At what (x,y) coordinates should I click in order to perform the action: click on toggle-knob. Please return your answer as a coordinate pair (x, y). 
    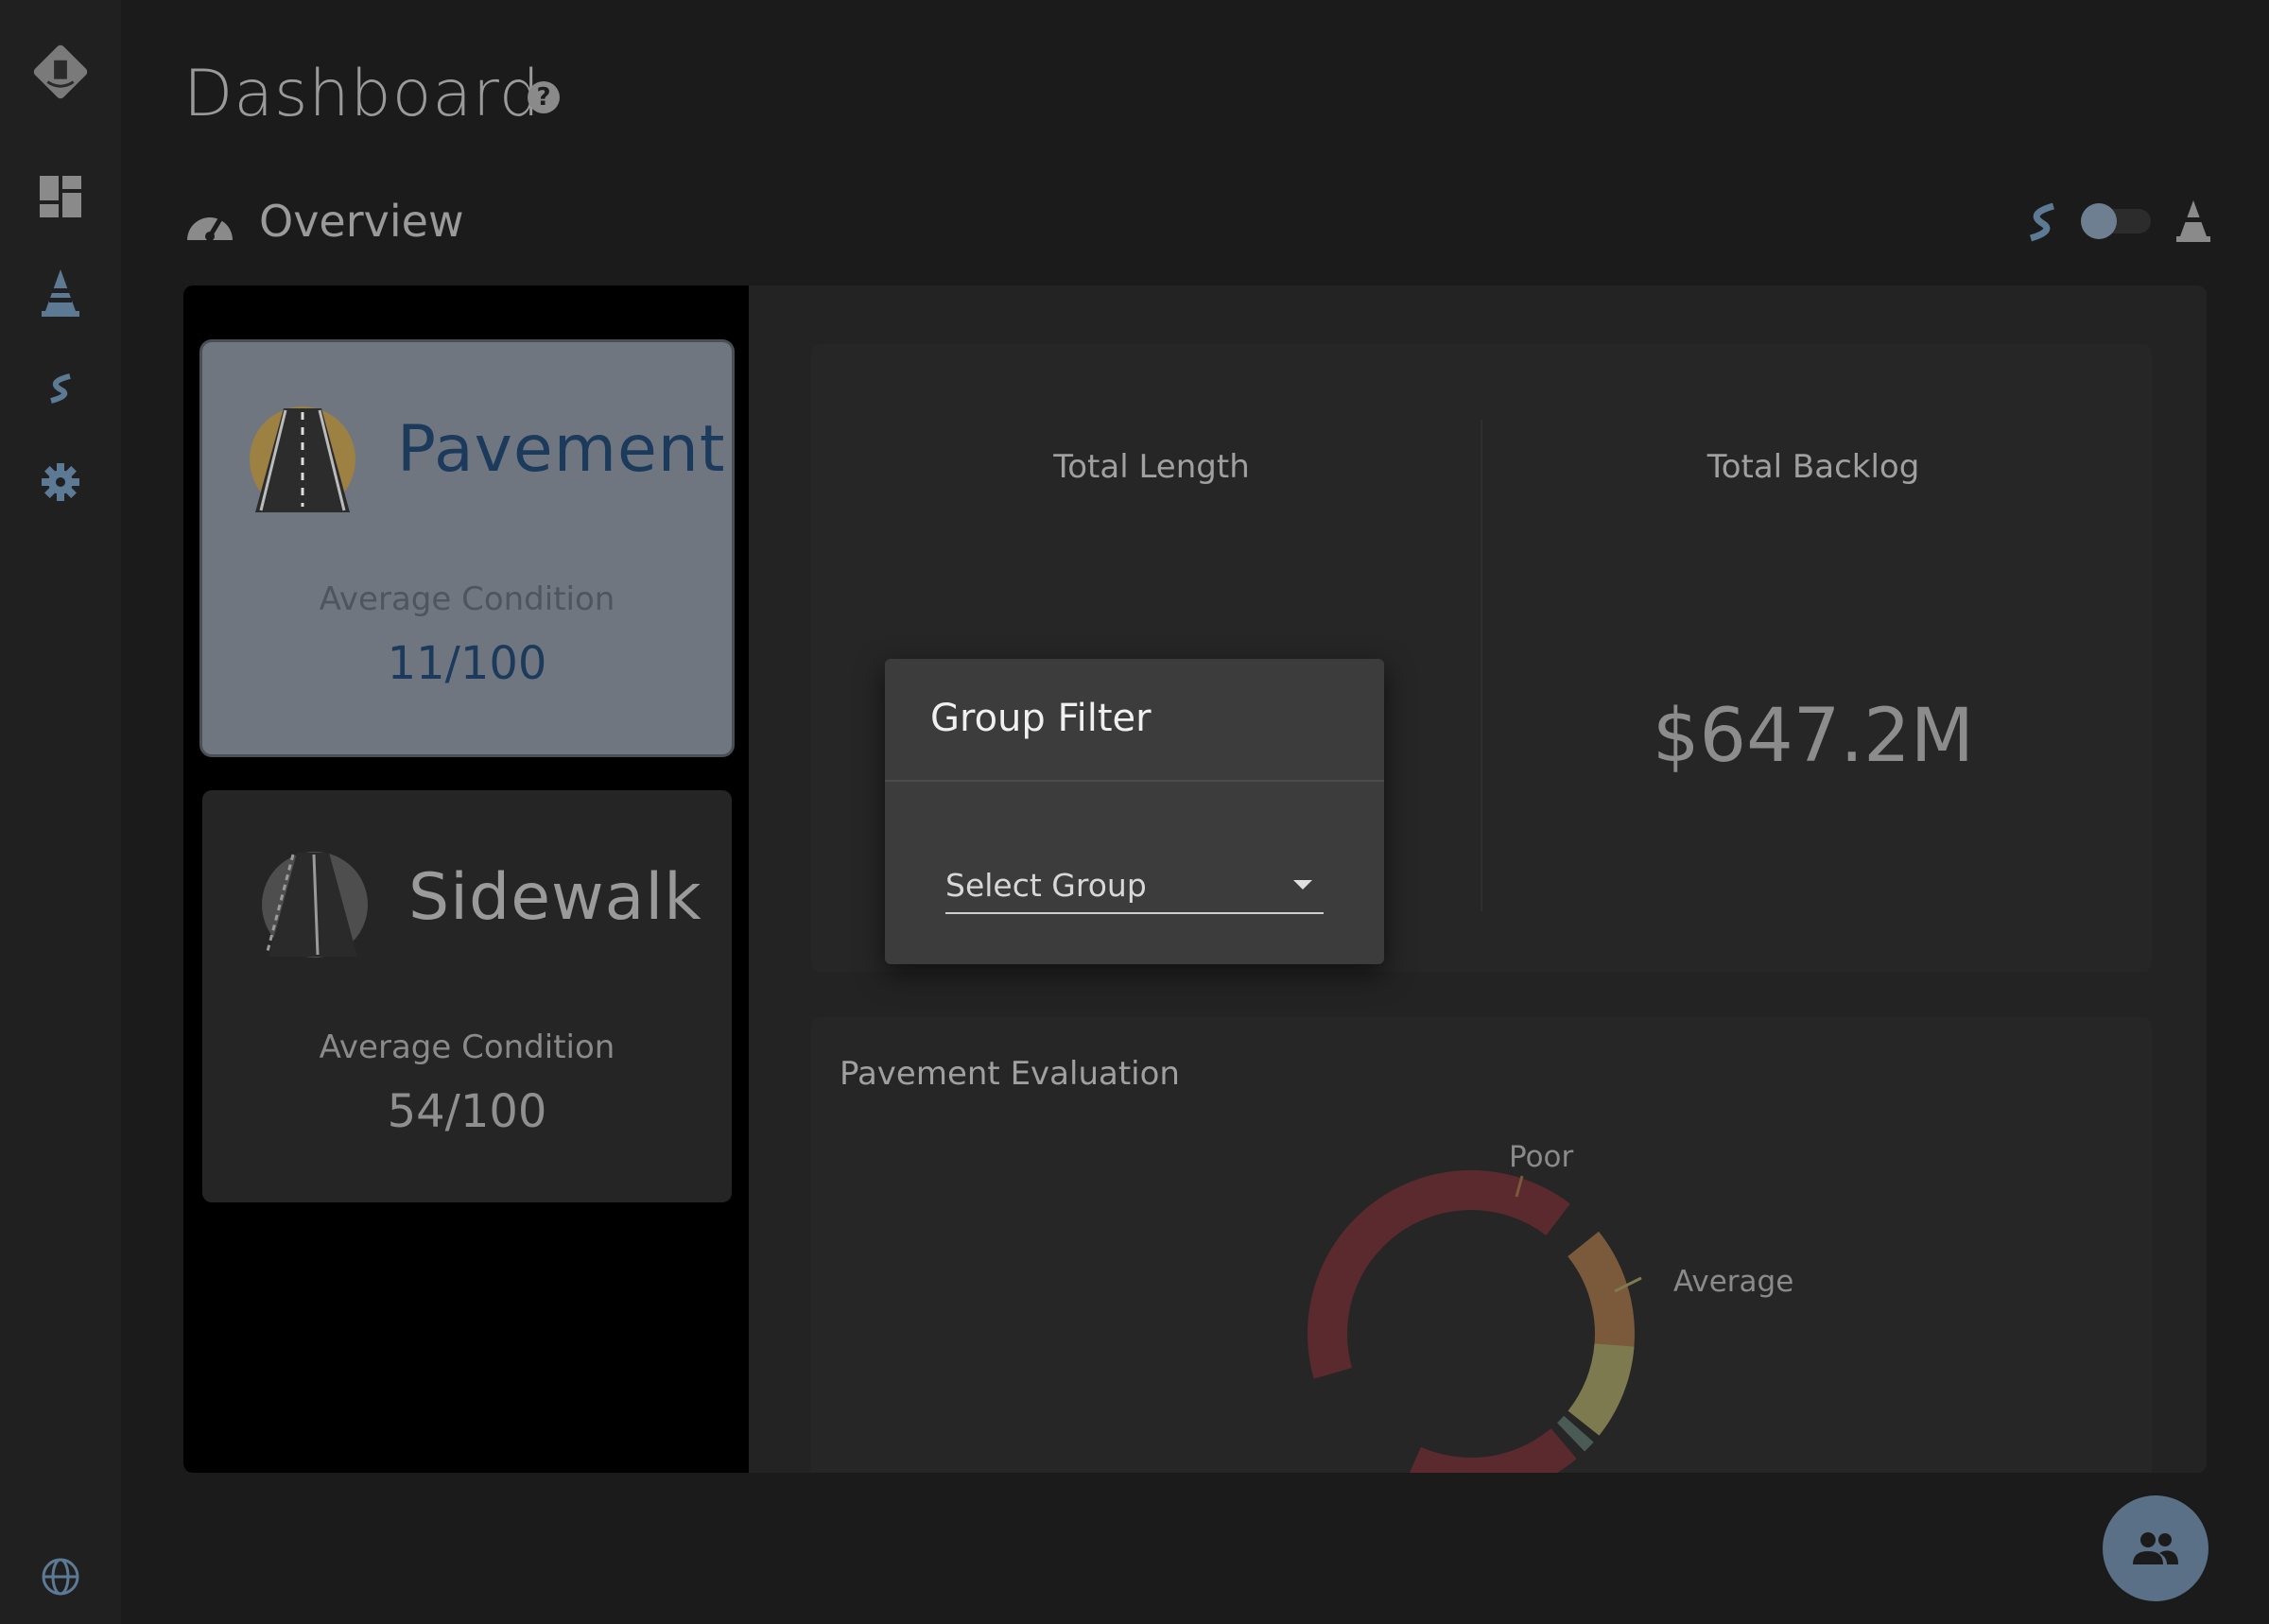
    Looking at the image, I should click on (2099, 221).